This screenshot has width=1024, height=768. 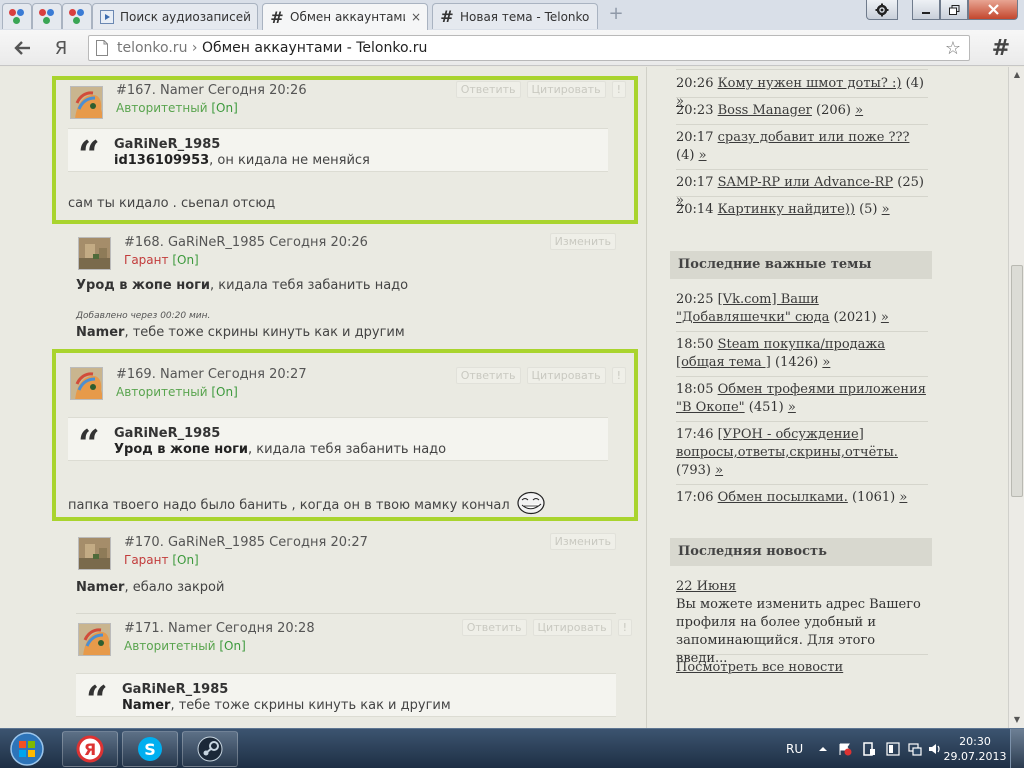 I want to click on network-icon, so click(x=915, y=748).